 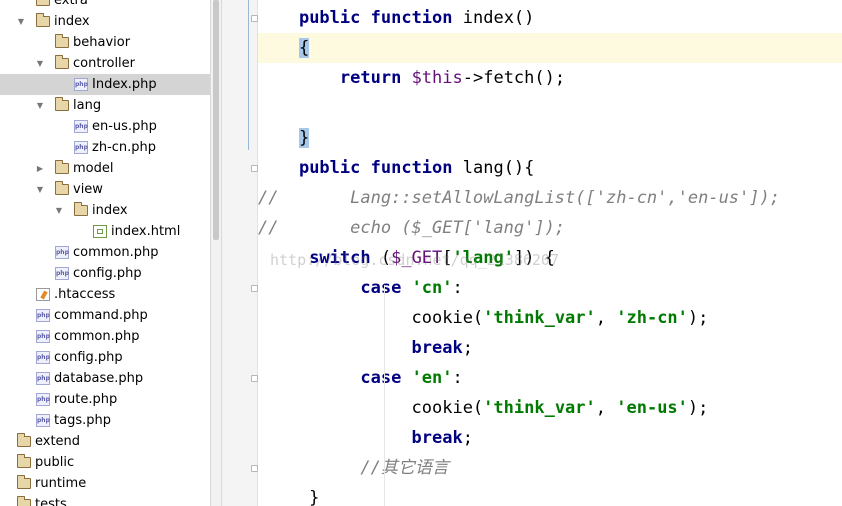 What do you see at coordinates (105, 483) in the screenshot?
I see `tree-item: runtime` at bounding box center [105, 483].